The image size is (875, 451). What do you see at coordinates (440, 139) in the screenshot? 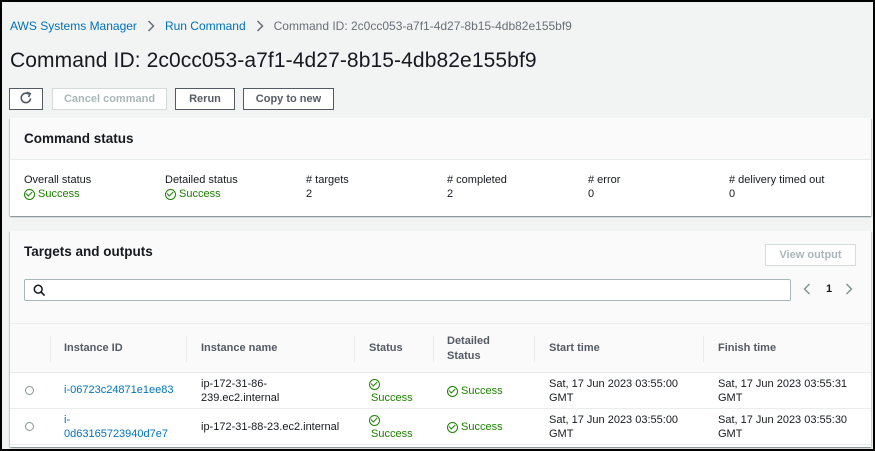
I see `command-status-header: Command status` at bounding box center [440, 139].